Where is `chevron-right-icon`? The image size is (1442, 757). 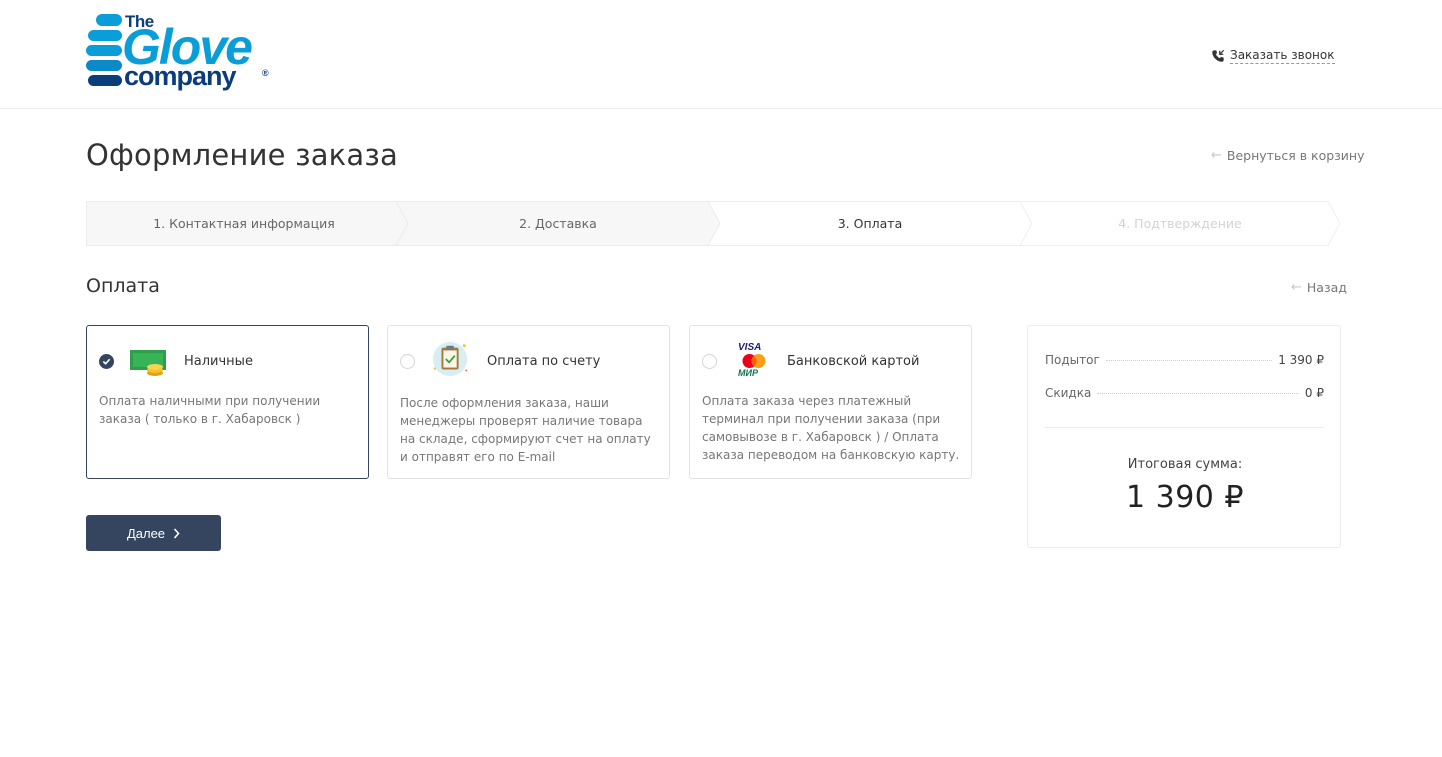
chevron-right-icon is located at coordinates (176, 533).